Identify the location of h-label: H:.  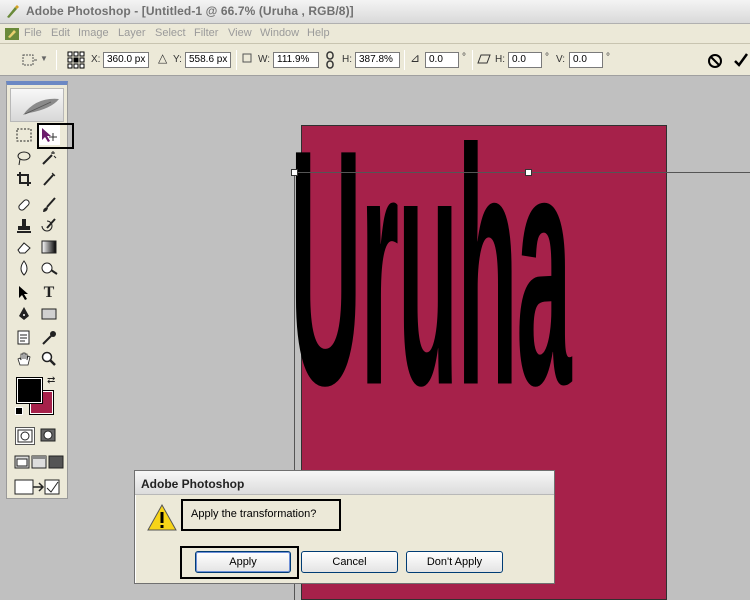
(347, 59).